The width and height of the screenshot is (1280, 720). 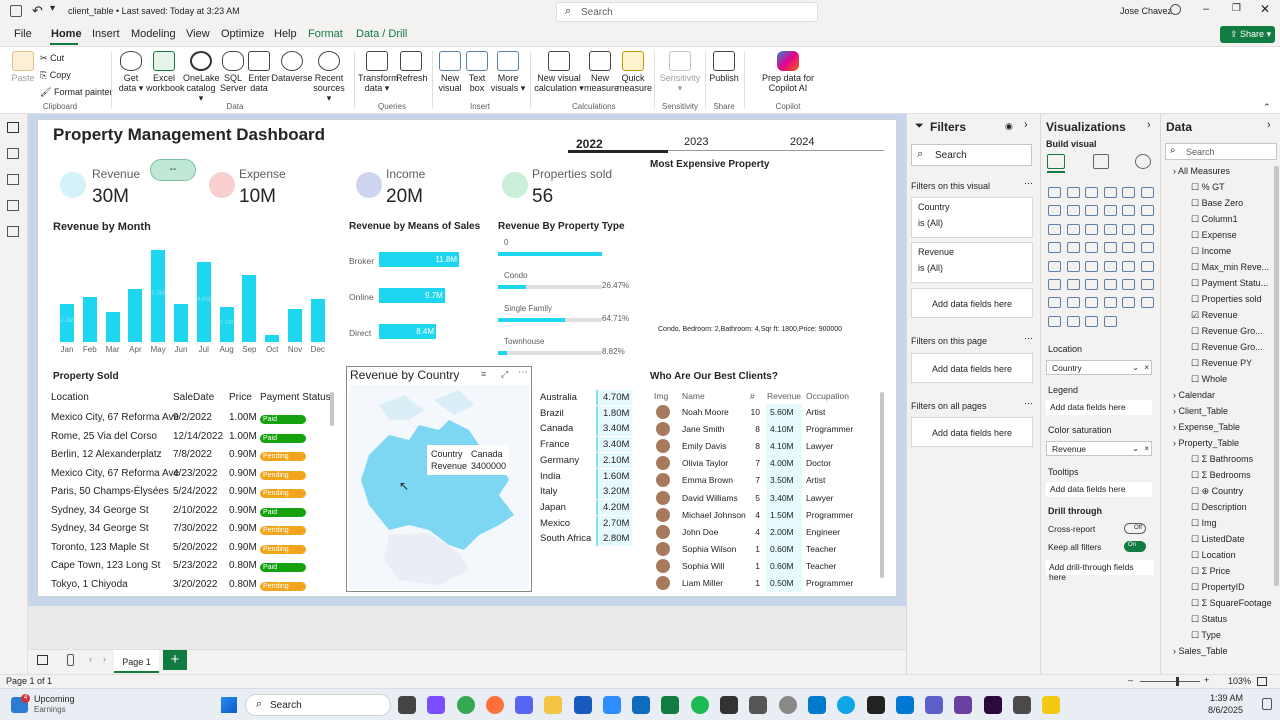 What do you see at coordinates (634, 72) in the screenshot?
I see `quick-measure-button: Quick measure` at bounding box center [634, 72].